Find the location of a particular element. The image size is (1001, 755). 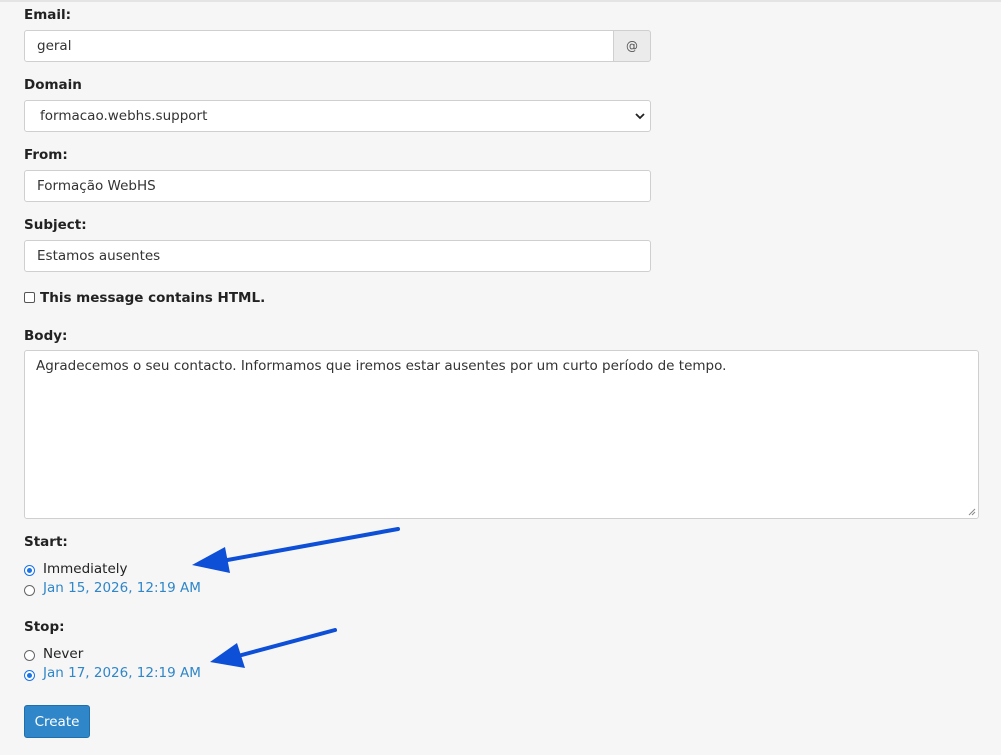

stop-date-radio is located at coordinates (29, 675).